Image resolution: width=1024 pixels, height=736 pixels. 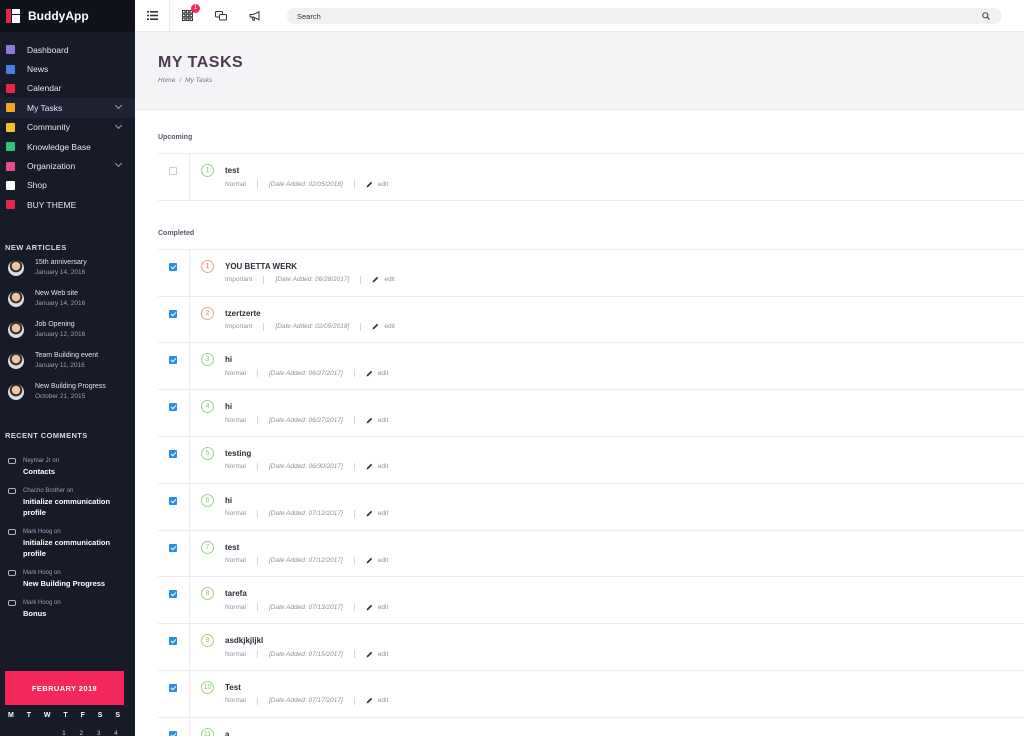 What do you see at coordinates (152, 16) in the screenshot?
I see `menu-toggle-button` at bounding box center [152, 16].